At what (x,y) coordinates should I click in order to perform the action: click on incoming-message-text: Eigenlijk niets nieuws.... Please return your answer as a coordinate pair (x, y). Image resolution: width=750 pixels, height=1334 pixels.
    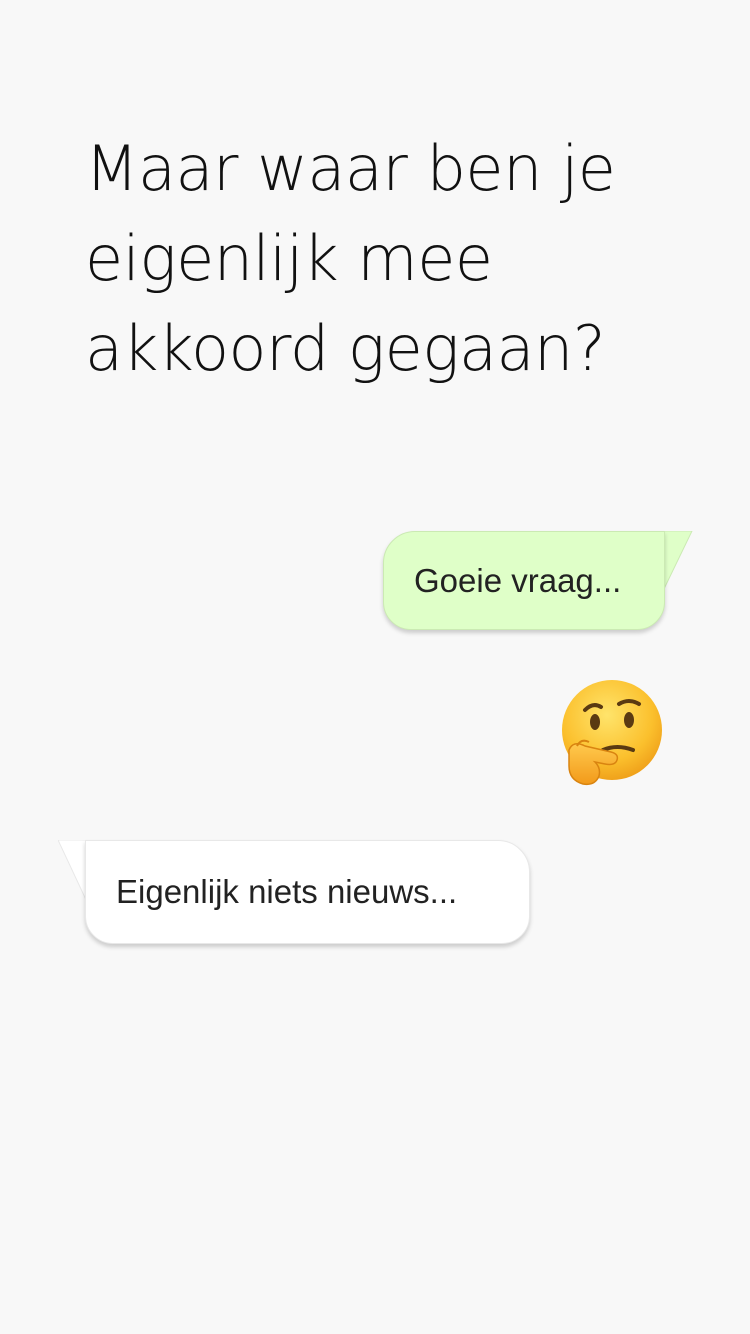
    Looking at the image, I should click on (287, 891).